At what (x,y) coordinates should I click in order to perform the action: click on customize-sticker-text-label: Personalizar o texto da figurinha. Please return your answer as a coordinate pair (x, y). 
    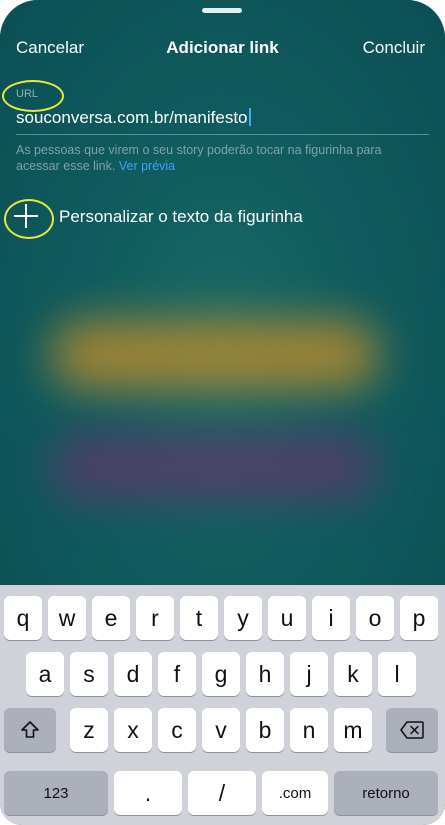
    Looking at the image, I should click on (181, 216).